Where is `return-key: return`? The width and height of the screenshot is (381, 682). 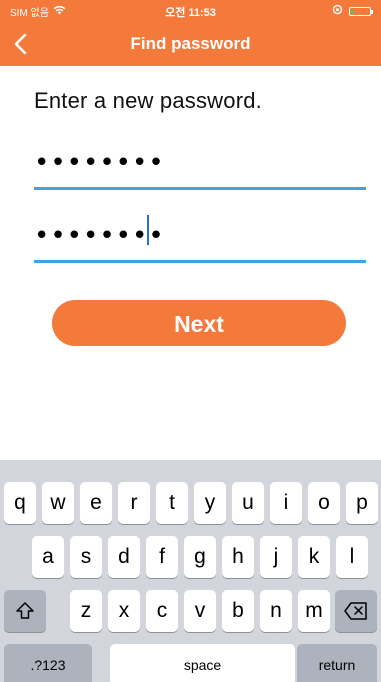
return-key: return is located at coordinates (337, 663).